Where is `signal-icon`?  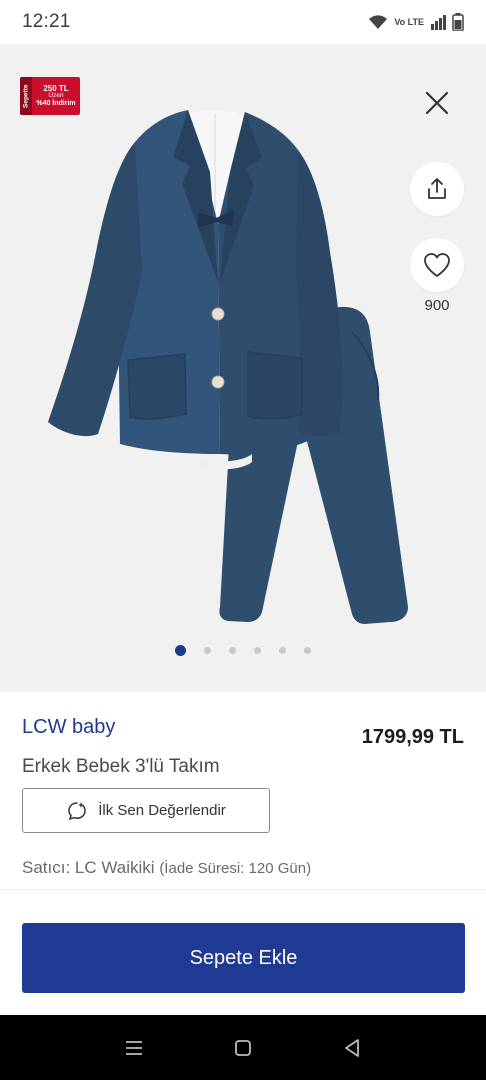
signal-icon is located at coordinates (438, 22).